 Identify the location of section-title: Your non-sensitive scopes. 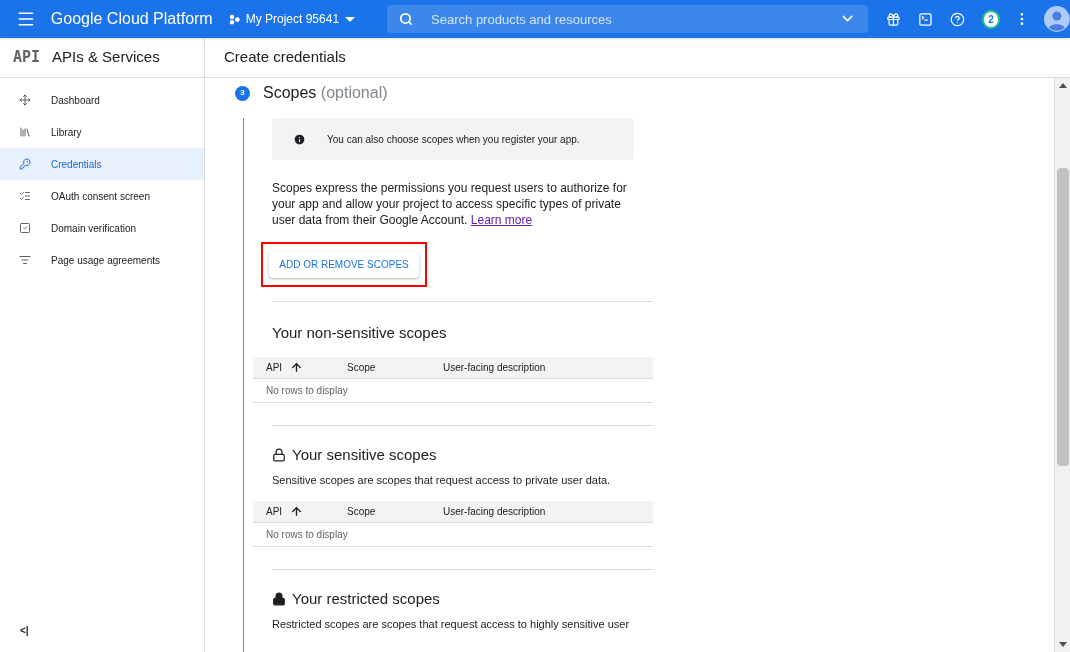
(359, 333).